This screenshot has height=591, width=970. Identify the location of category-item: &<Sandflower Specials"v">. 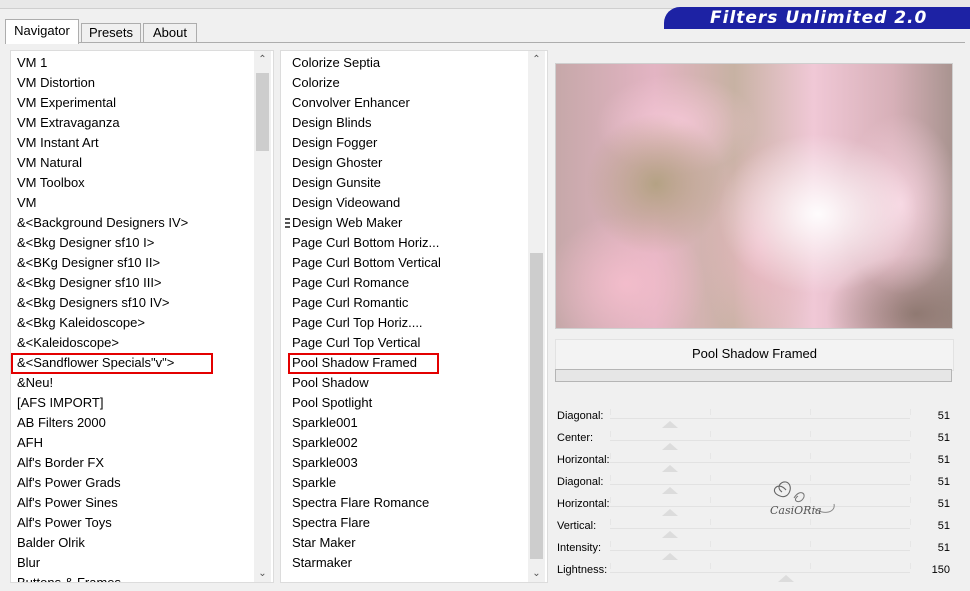
(102, 363).